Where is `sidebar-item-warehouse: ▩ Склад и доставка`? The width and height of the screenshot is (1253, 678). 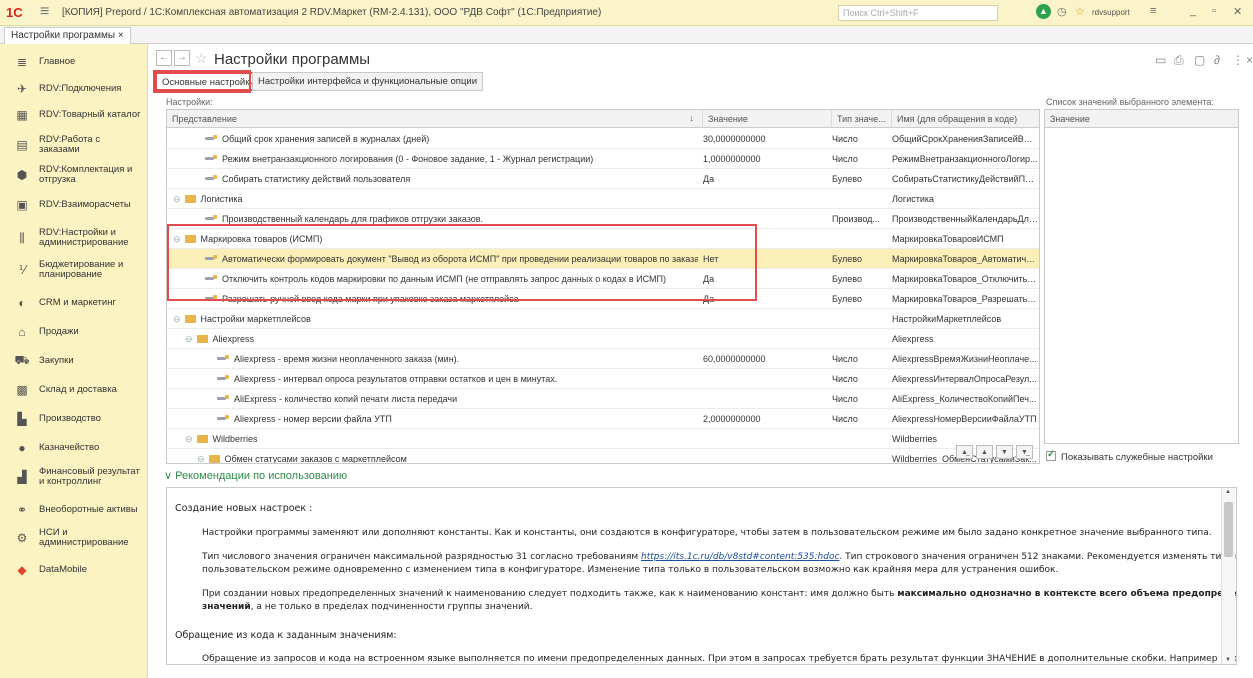 sidebar-item-warehouse: ▩ Склад и доставка is located at coordinates (74, 390).